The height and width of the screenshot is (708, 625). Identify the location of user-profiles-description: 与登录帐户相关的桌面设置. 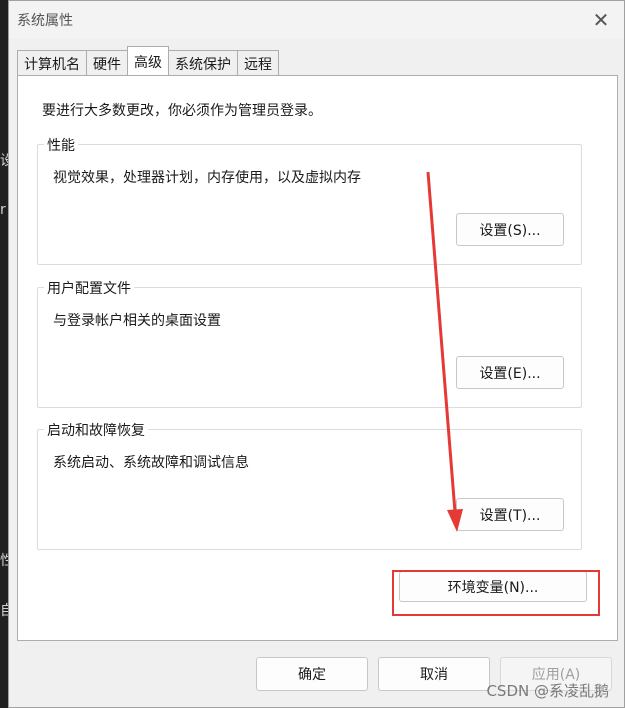
(137, 321).